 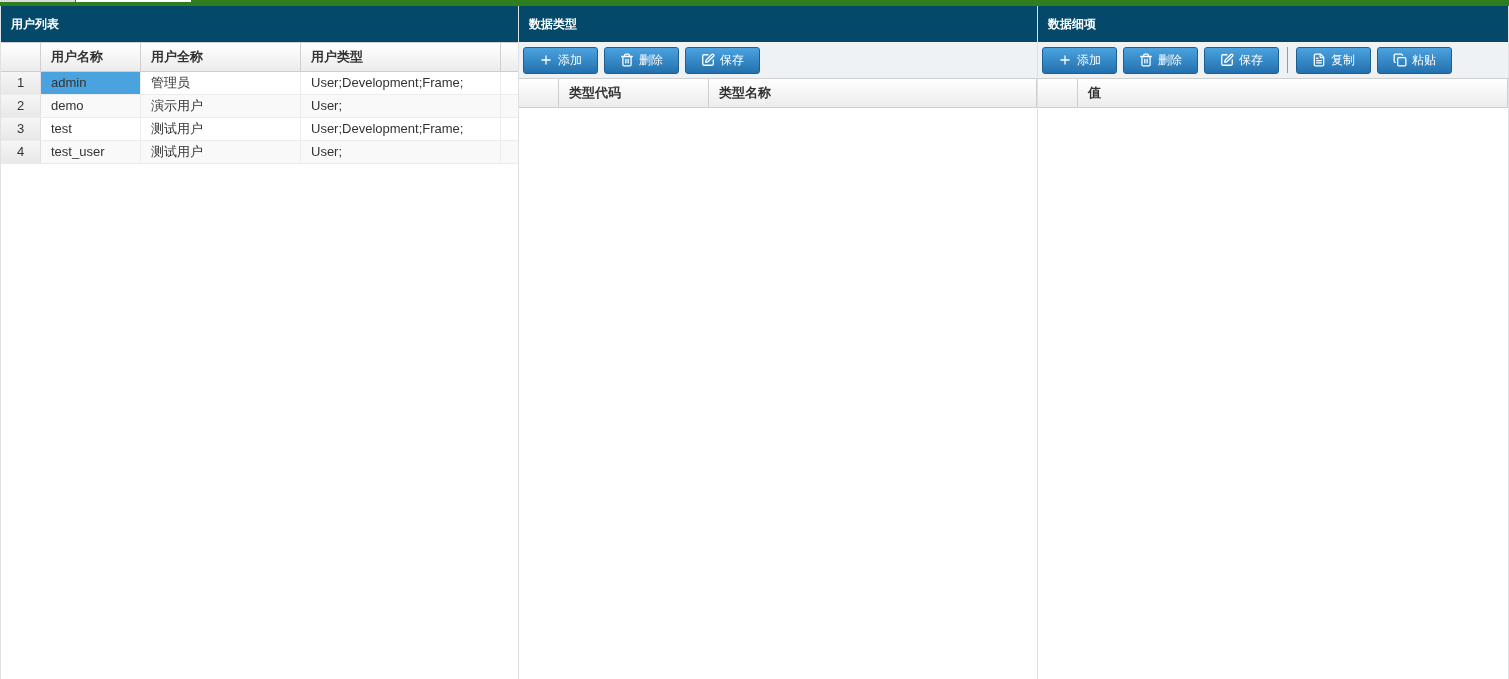 I want to click on documents-icon, so click(x=1400, y=60).